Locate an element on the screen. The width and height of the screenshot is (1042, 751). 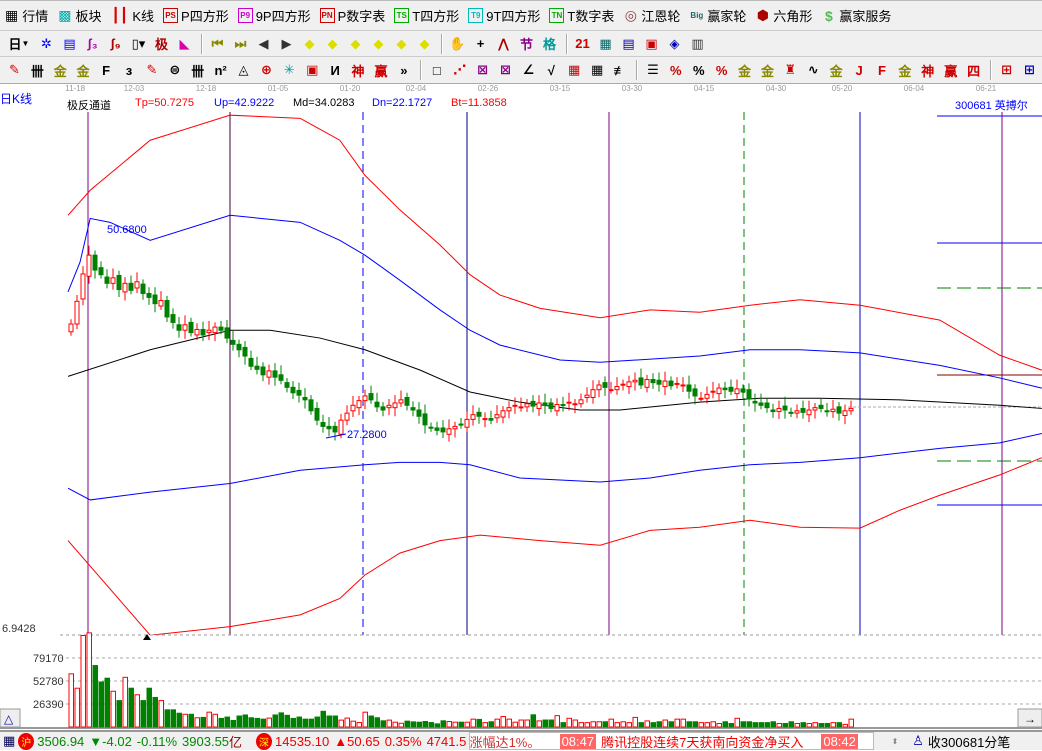
candle-icon: ▯▾ is located at coordinates (138, 43).